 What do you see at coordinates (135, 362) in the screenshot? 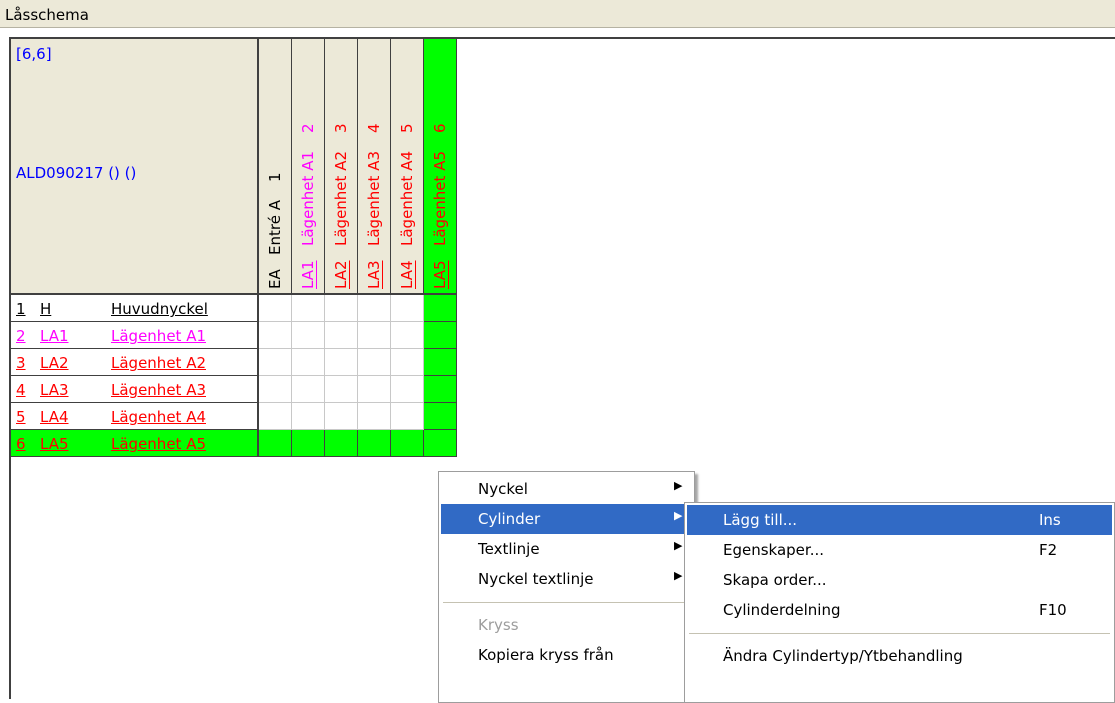
I see `row-header-3: 3 LA2 Lägenhet A2` at bounding box center [135, 362].